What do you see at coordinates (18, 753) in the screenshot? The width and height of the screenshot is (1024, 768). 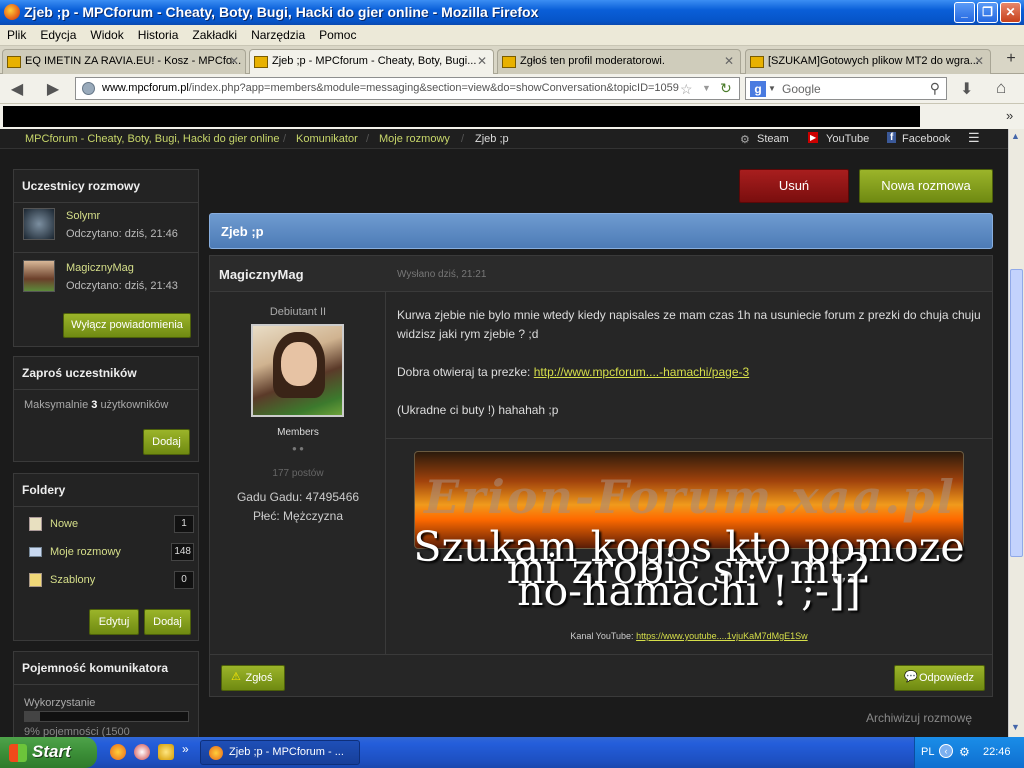 I see `windows-logo-icon` at bounding box center [18, 753].